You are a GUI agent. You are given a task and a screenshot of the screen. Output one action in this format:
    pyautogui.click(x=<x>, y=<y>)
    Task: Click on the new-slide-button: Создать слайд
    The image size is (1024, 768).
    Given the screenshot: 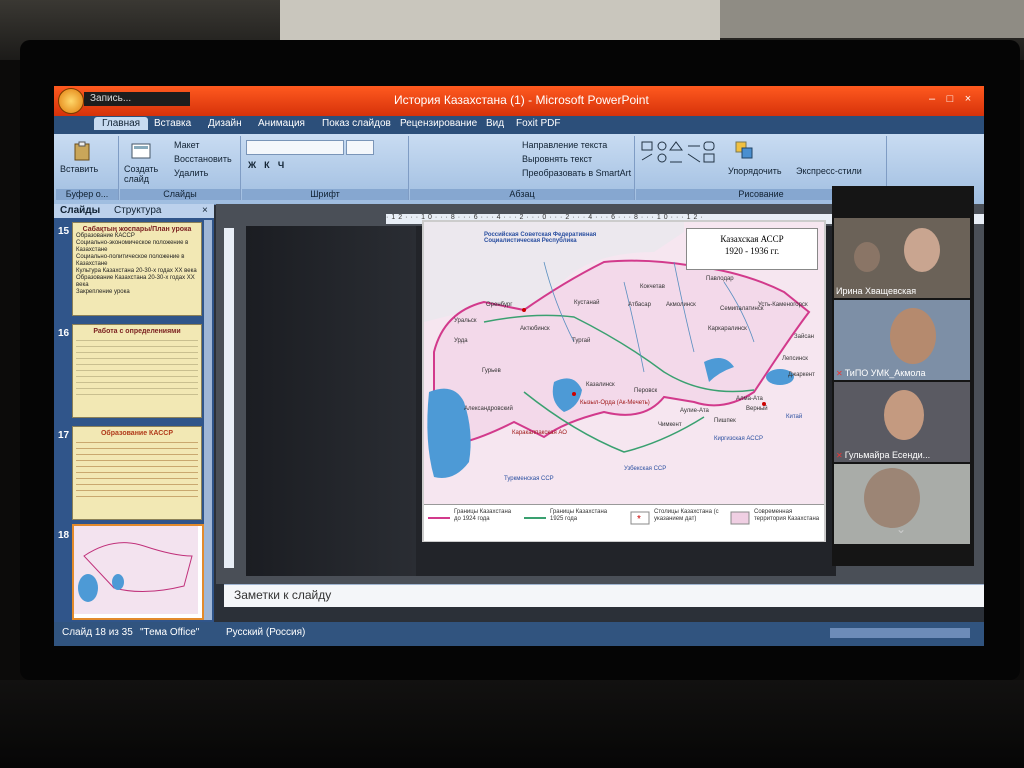 What is the action you would take?
    pyautogui.click(x=144, y=174)
    